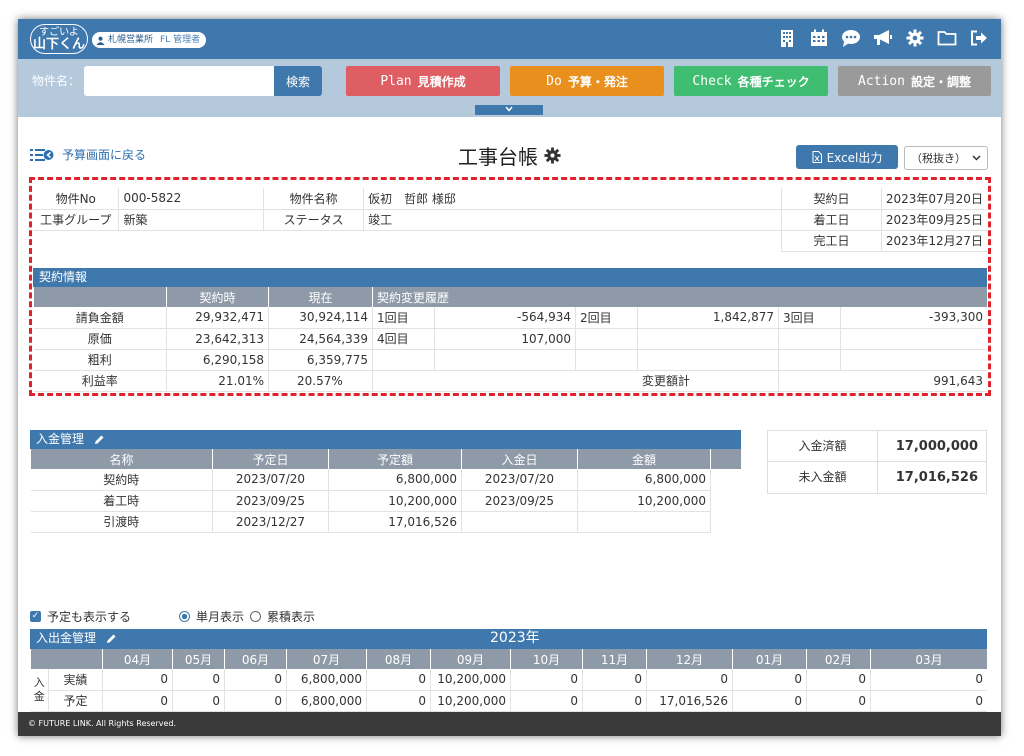  I want to click on received-date: 2023/07/20, so click(519, 480).